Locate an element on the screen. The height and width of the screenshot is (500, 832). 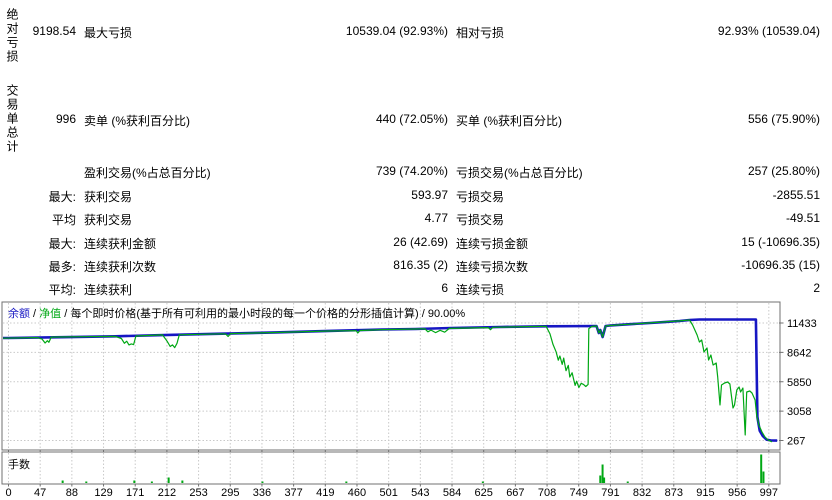
svg-text: 129 is located at coordinates (103, 493).